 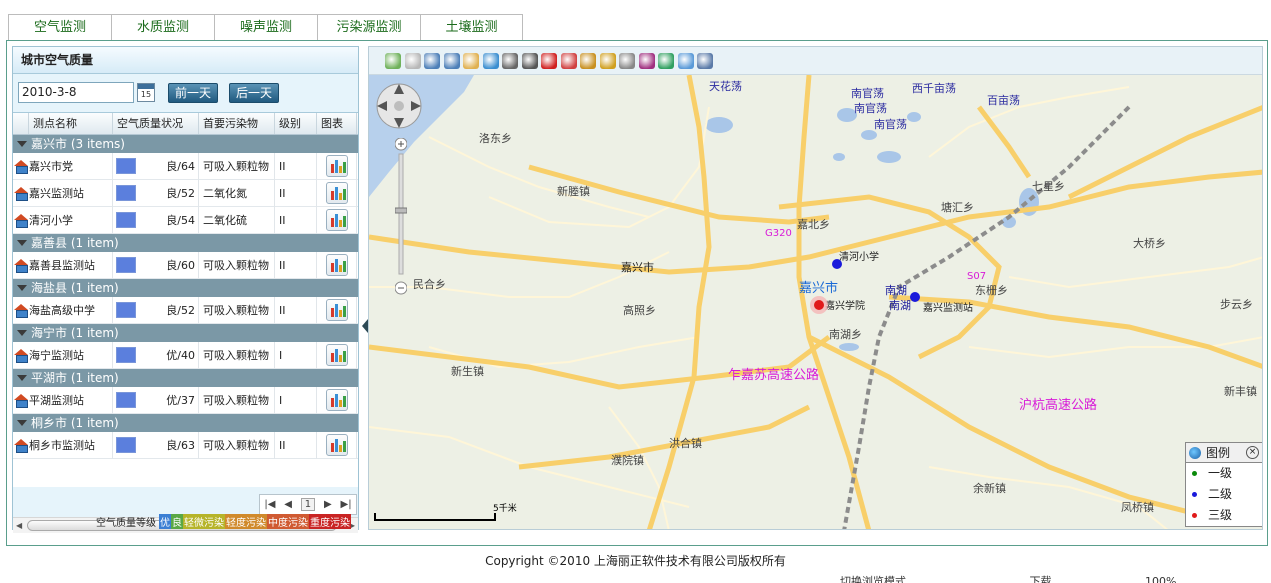 What do you see at coordinates (873, 579) in the screenshot?
I see `compat-mode-label: 切换浏览模式` at bounding box center [873, 579].